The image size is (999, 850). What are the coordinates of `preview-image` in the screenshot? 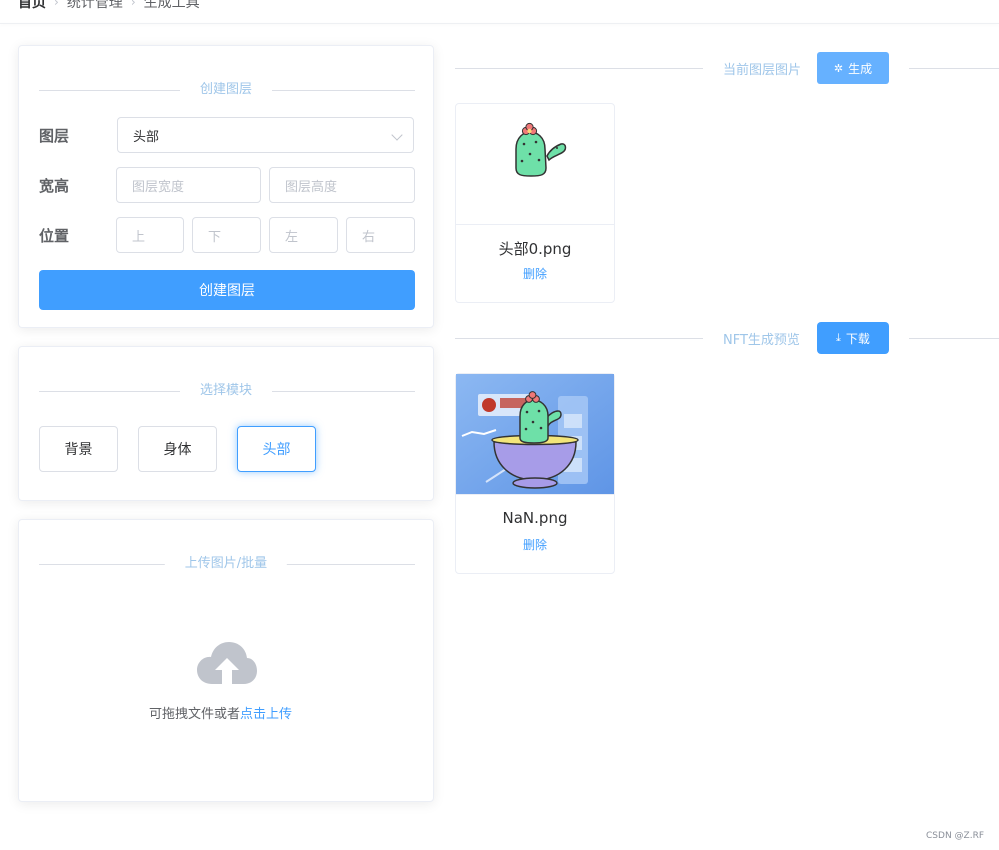 It's located at (535, 434).